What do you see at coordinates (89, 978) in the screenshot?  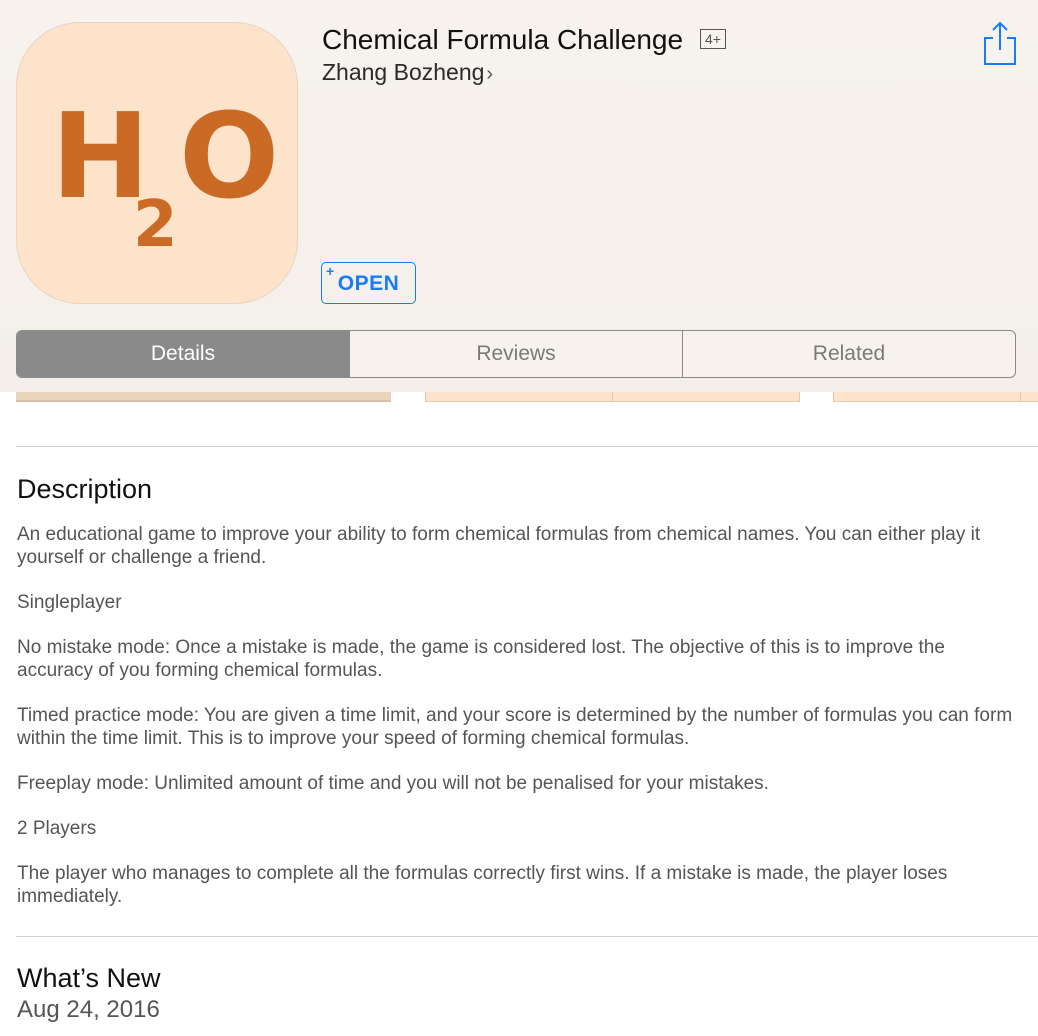 I see `whats-new-heading: What’s New` at bounding box center [89, 978].